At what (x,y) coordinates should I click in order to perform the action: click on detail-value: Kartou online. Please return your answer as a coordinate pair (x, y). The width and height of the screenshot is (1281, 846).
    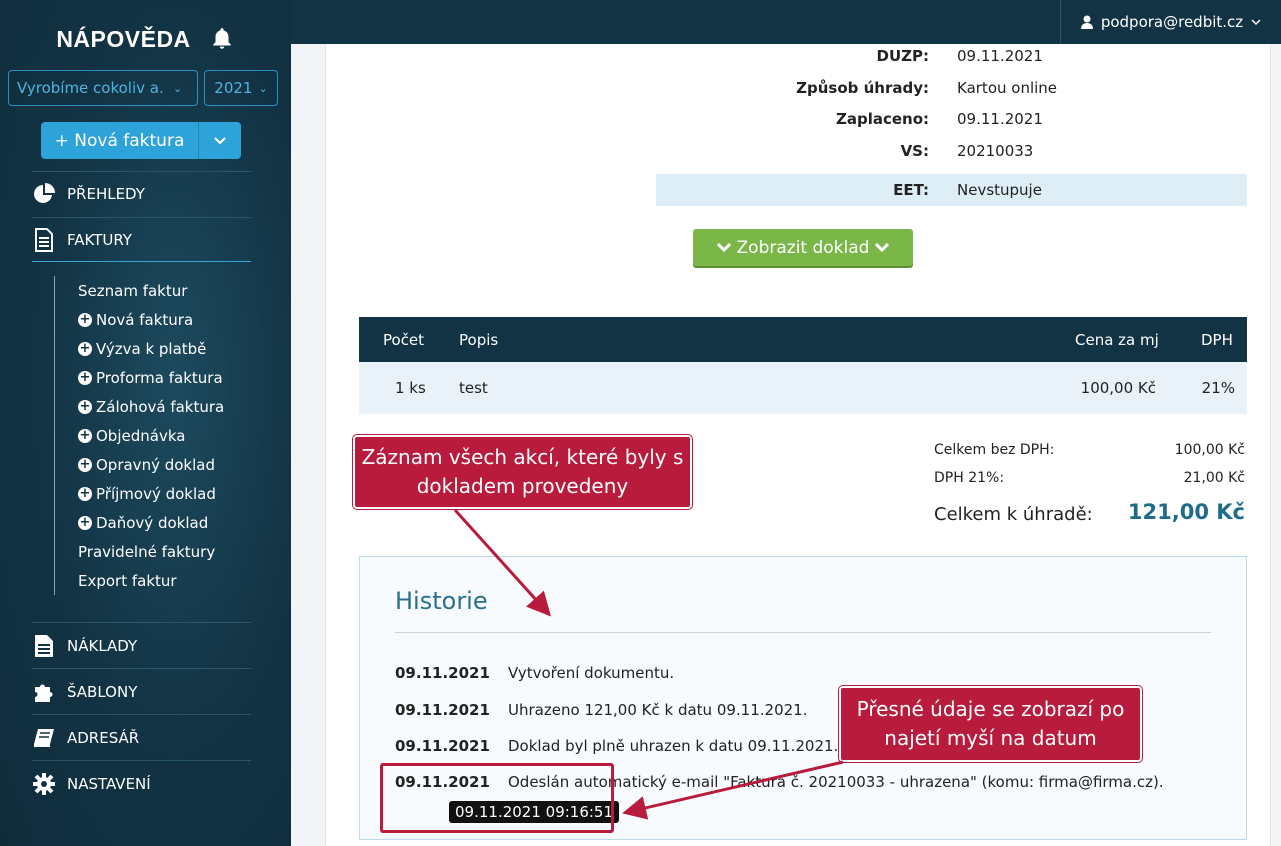
    Looking at the image, I should click on (1007, 88).